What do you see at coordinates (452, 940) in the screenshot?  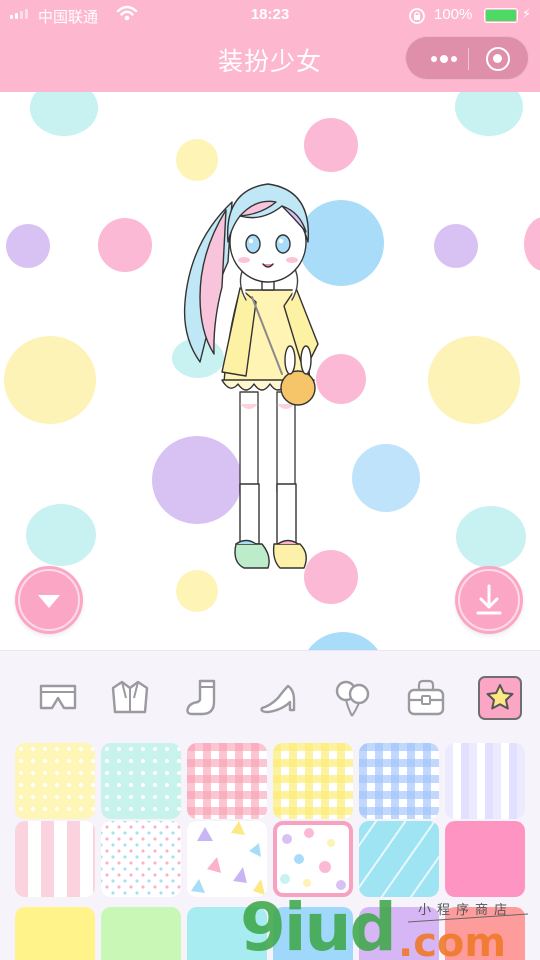 I see `watermark-domain: .com` at bounding box center [452, 940].